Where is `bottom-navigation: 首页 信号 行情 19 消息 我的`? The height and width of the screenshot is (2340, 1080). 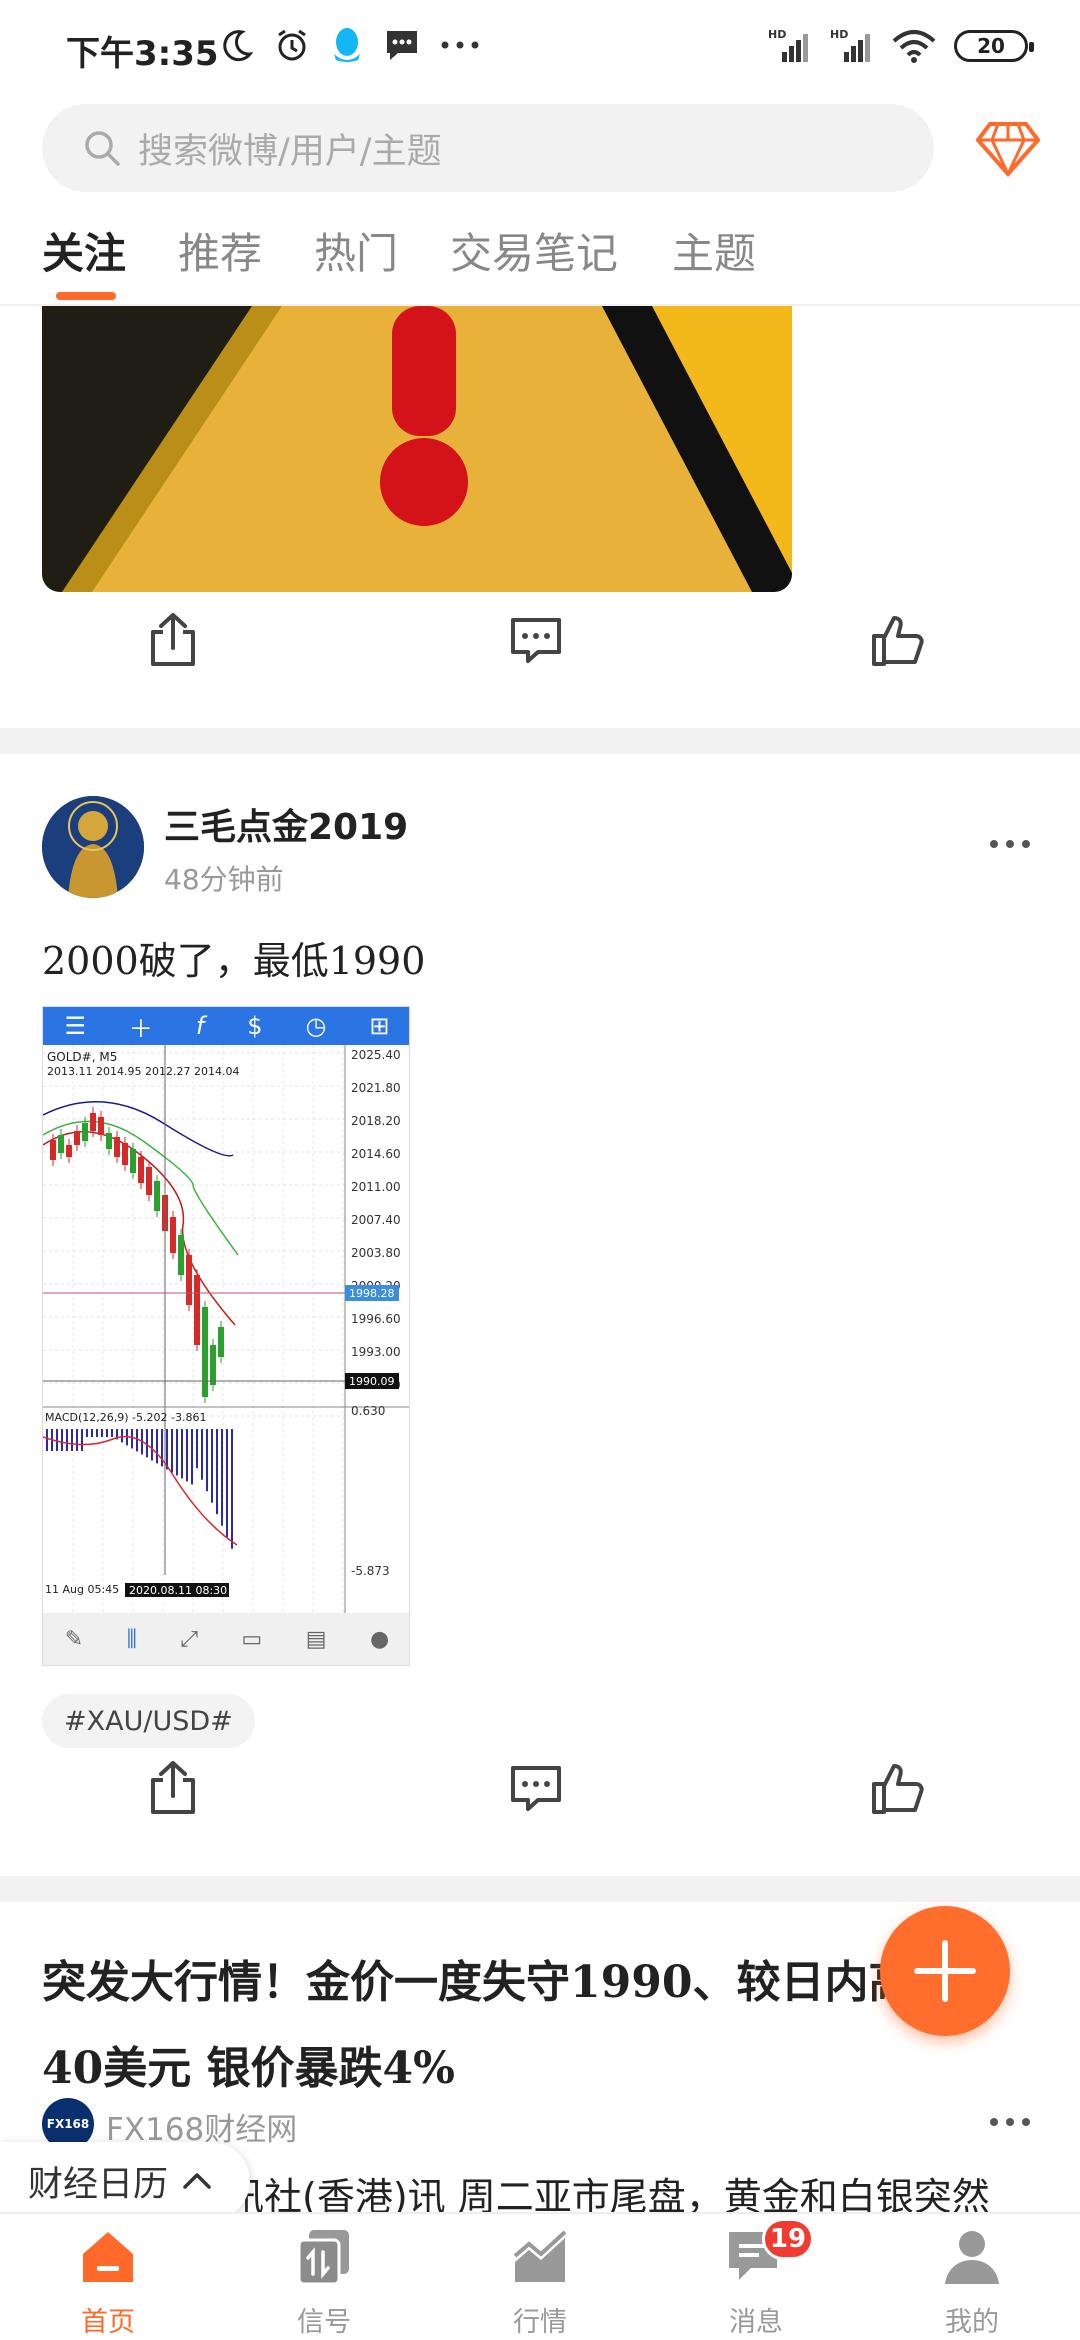 bottom-navigation: 首页 信号 行情 19 消息 我的 is located at coordinates (540, 2276).